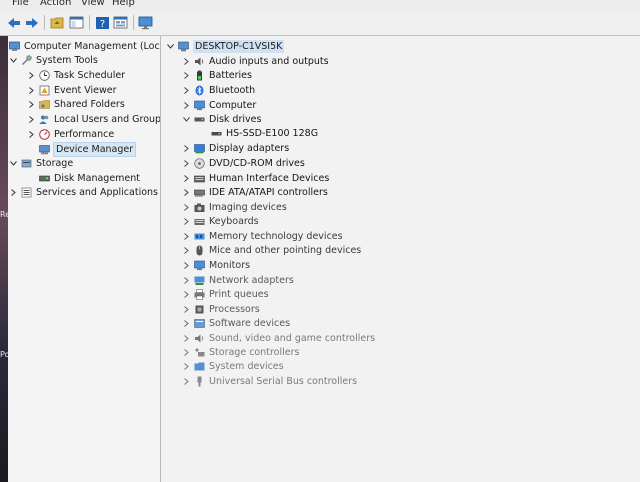 The image size is (640, 482). What do you see at coordinates (221, 119) in the screenshot?
I see `device-category-disk-drives: Disk drives` at bounding box center [221, 119].